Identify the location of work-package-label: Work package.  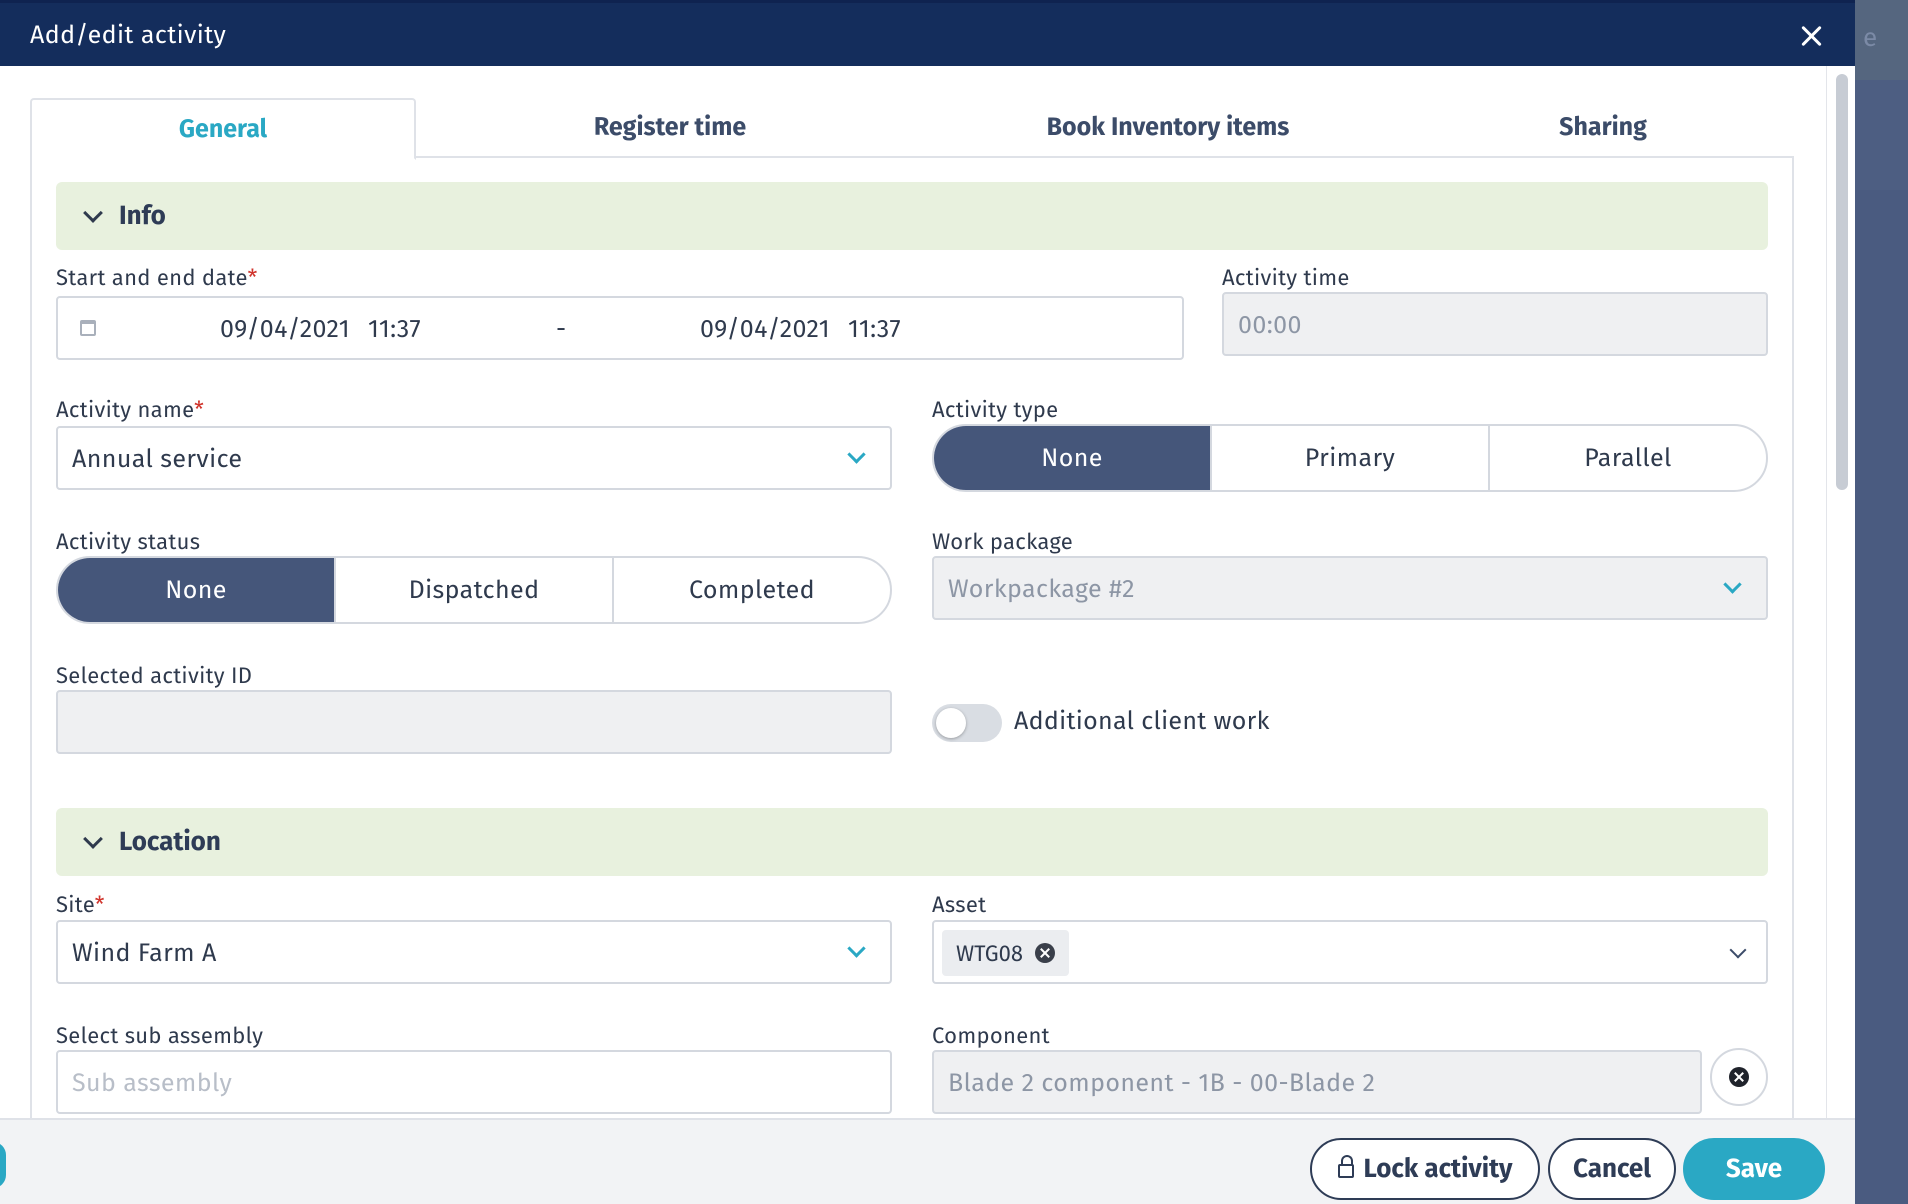
(1003, 541).